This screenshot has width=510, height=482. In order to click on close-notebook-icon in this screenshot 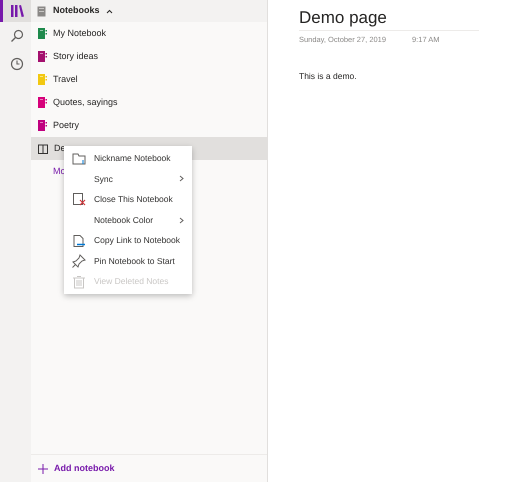, I will do `click(79, 199)`.